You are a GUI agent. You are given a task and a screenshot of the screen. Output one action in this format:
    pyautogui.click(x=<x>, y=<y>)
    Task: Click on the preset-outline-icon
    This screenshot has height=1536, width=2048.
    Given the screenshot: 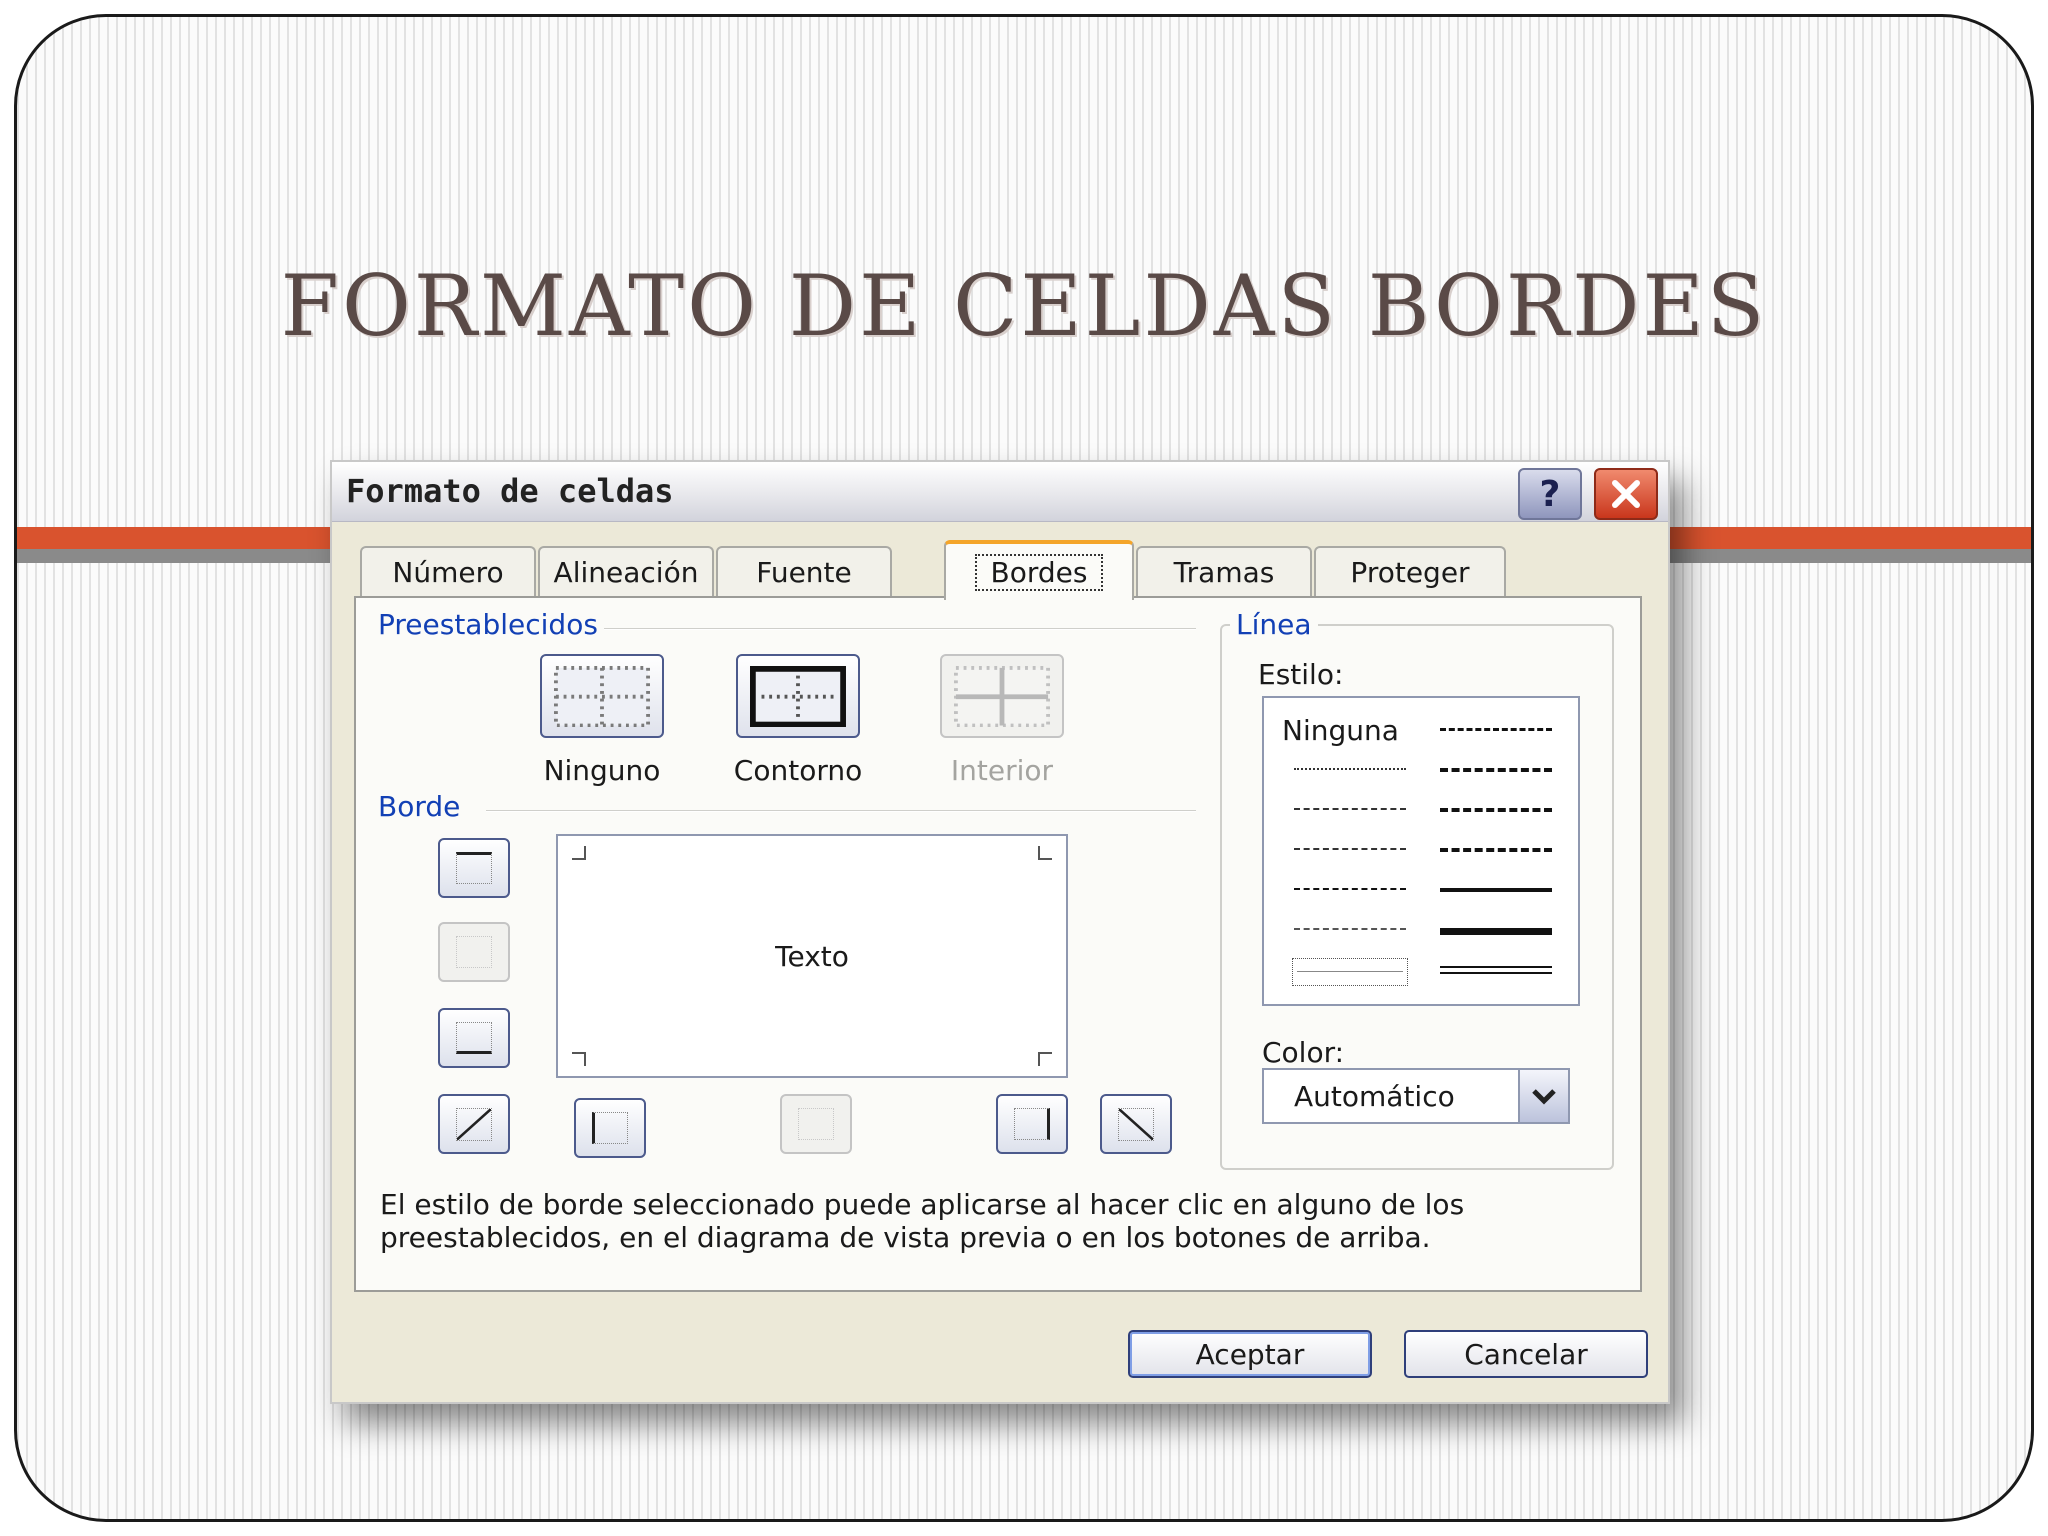 What is the action you would take?
    pyautogui.click(x=798, y=697)
    